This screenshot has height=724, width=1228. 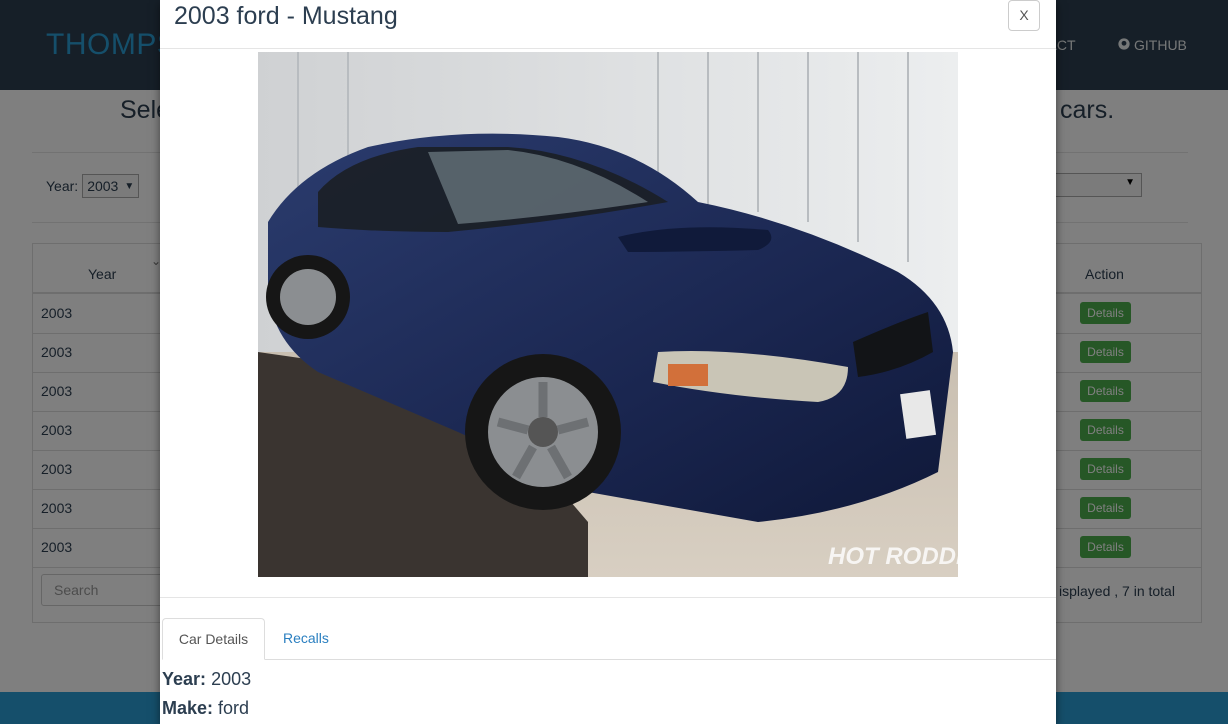 I want to click on tabs-divider, so click(x=609, y=659).